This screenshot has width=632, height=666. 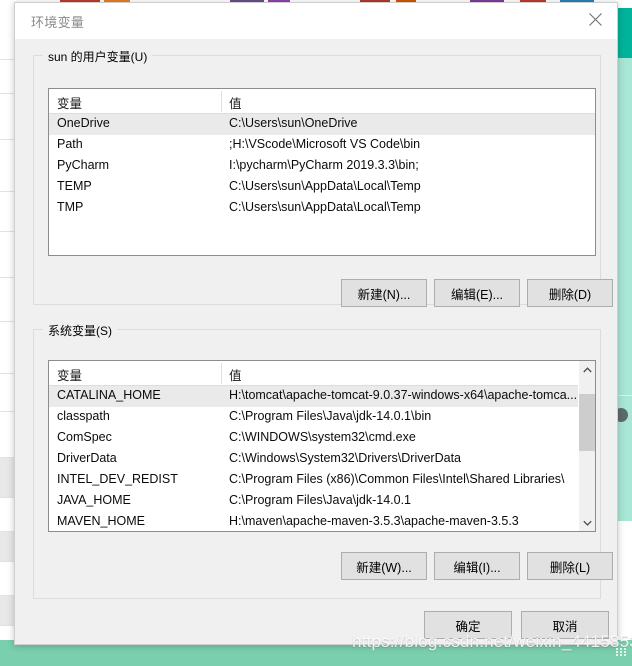 I want to click on dialog-titlebar: 环境变量, so click(x=316, y=21).